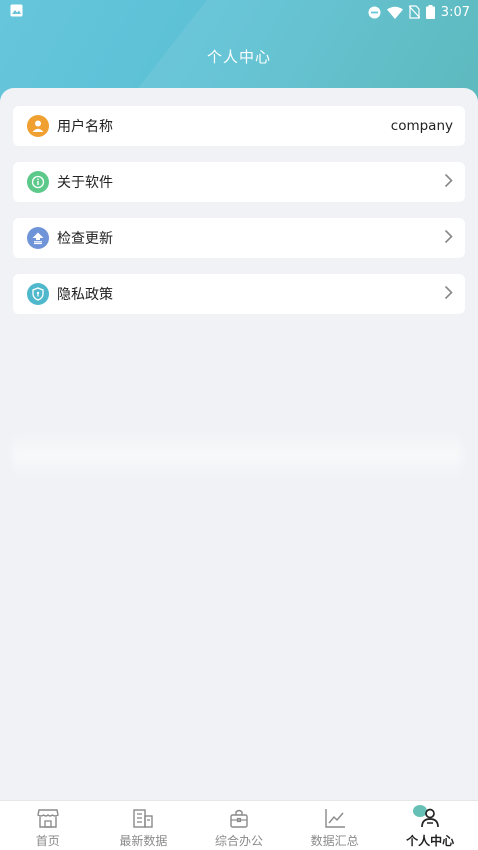 The height and width of the screenshot is (850, 478). What do you see at coordinates (430, 12) in the screenshot?
I see `battery-icon` at bounding box center [430, 12].